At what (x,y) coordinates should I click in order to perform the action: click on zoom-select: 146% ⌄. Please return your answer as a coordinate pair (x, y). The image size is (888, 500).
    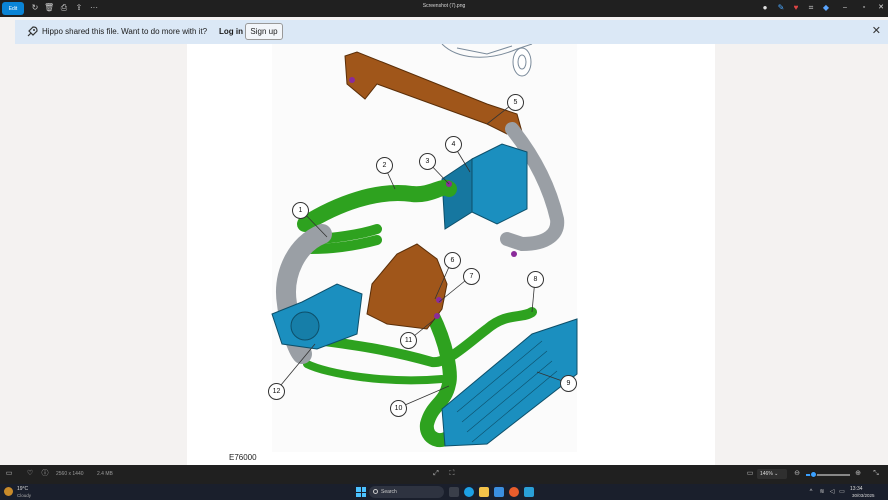
    Looking at the image, I should click on (772, 474).